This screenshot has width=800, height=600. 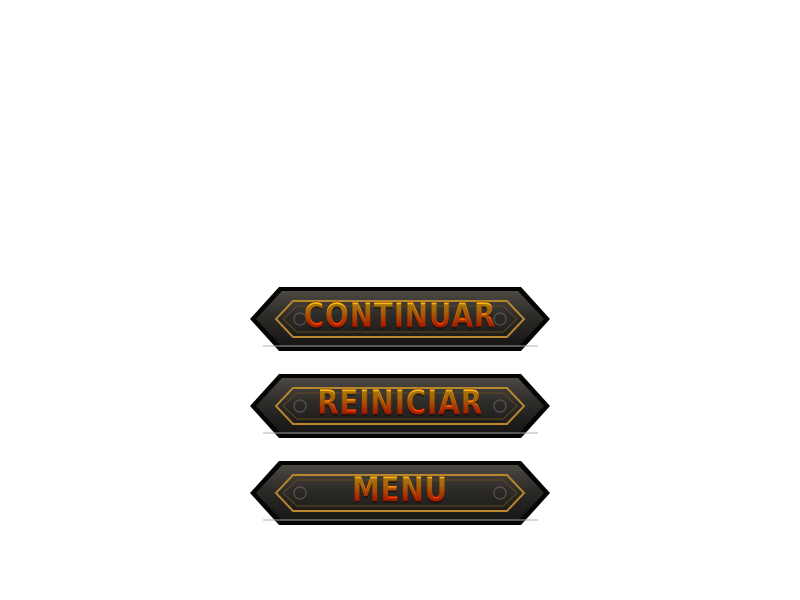 I want to click on restart-button: REINICIAR, so click(x=400, y=407).